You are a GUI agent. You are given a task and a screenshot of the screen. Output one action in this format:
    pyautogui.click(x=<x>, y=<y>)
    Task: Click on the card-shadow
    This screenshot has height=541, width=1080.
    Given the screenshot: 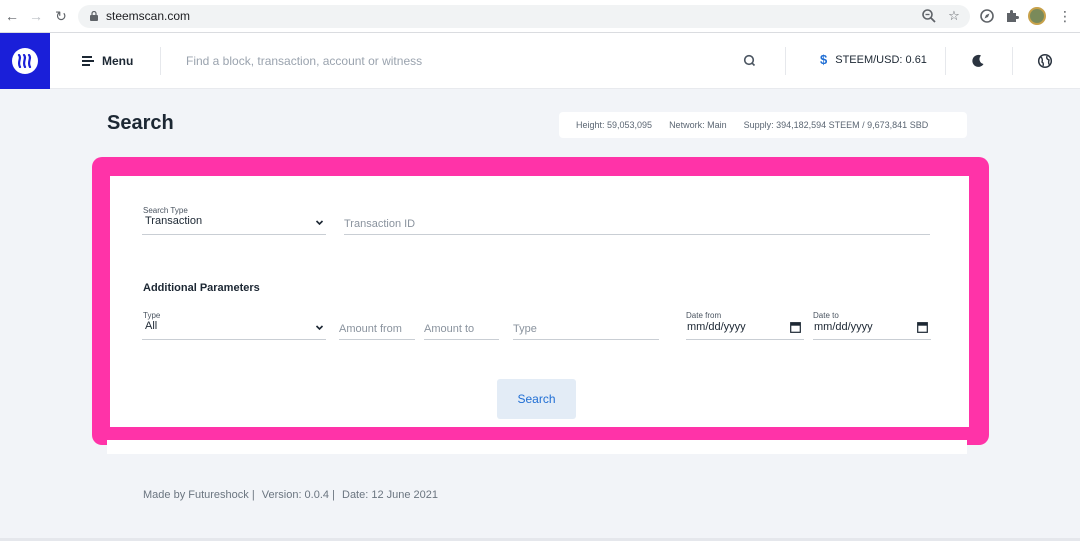 What is the action you would take?
    pyautogui.click(x=537, y=447)
    